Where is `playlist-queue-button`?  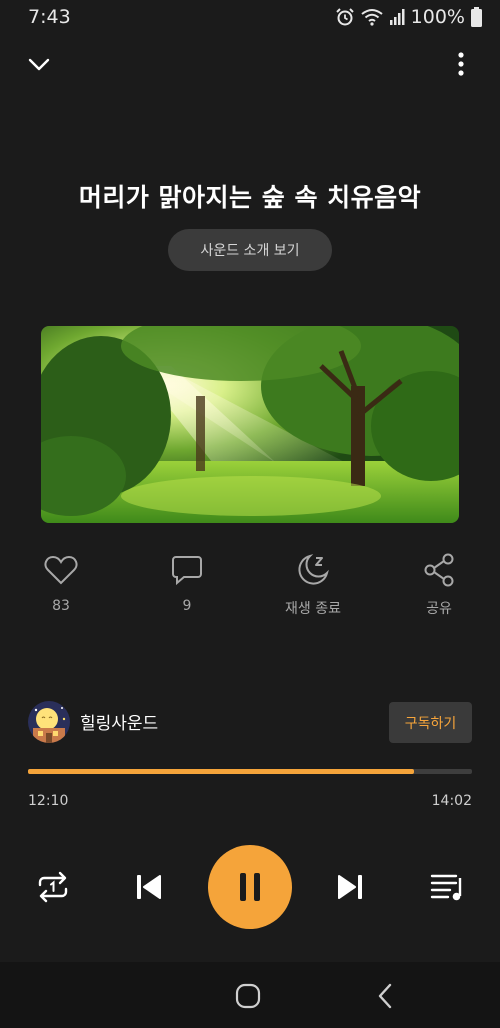
playlist-queue-button is located at coordinates (447, 887).